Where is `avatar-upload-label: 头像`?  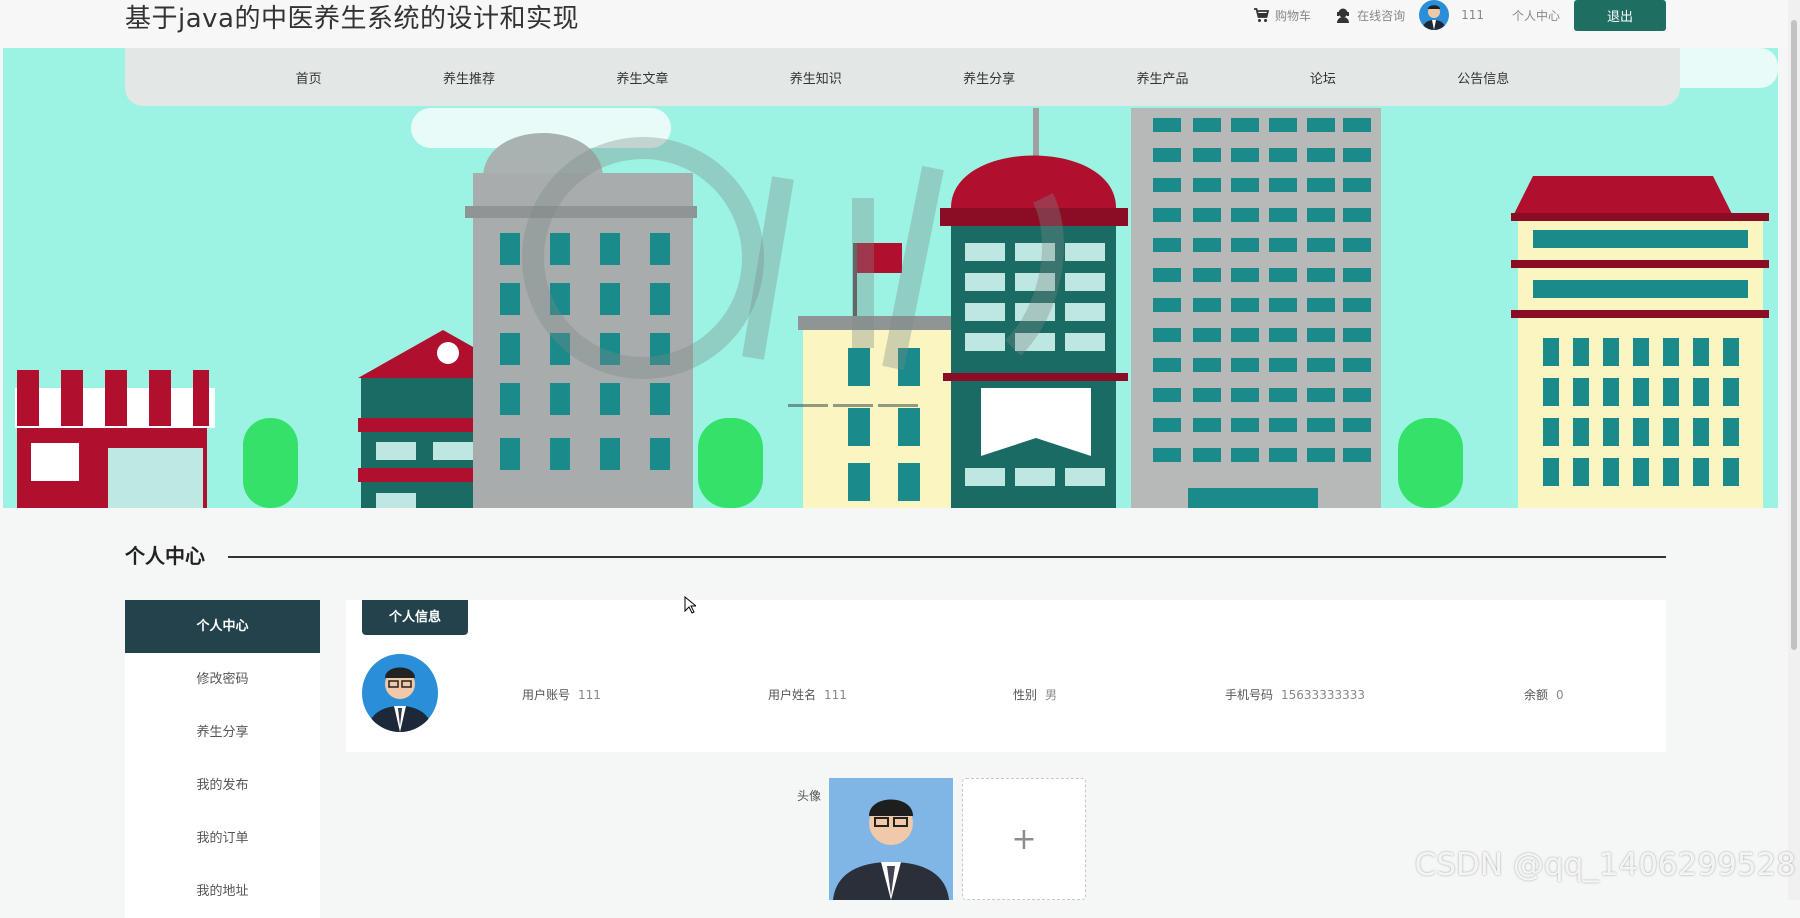
avatar-upload-label: 头像 is located at coordinates (809, 796).